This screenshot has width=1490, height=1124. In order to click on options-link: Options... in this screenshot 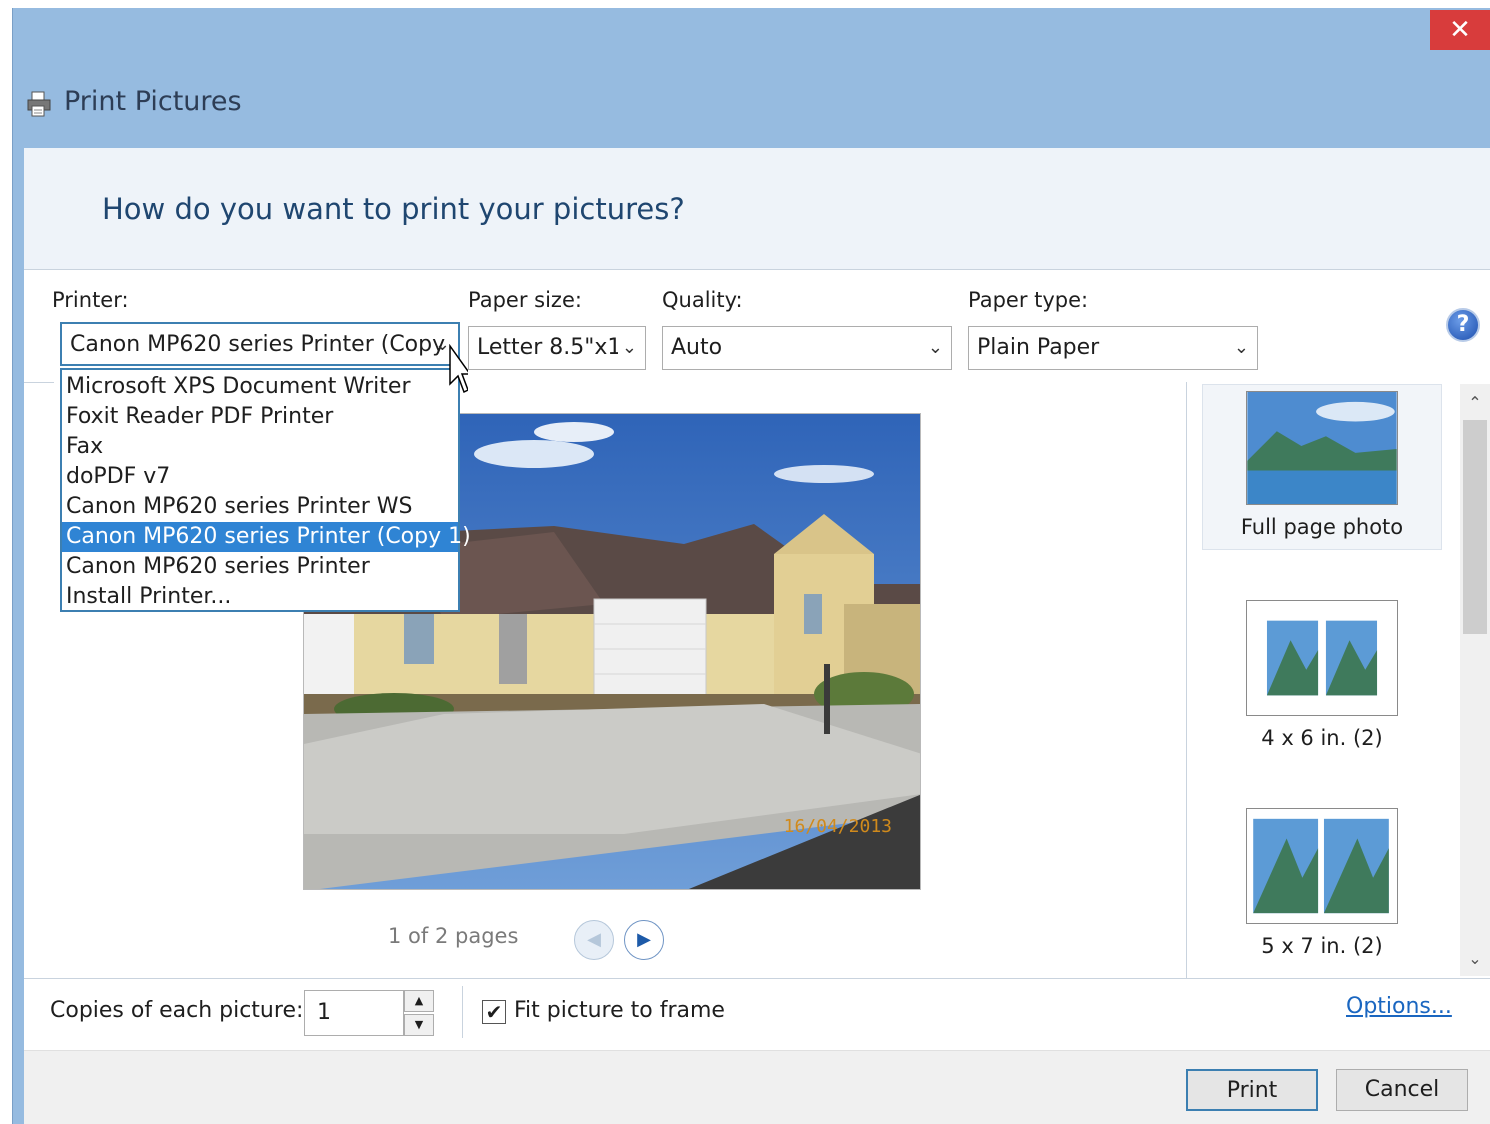, I will do `click(1399, 1006)`.